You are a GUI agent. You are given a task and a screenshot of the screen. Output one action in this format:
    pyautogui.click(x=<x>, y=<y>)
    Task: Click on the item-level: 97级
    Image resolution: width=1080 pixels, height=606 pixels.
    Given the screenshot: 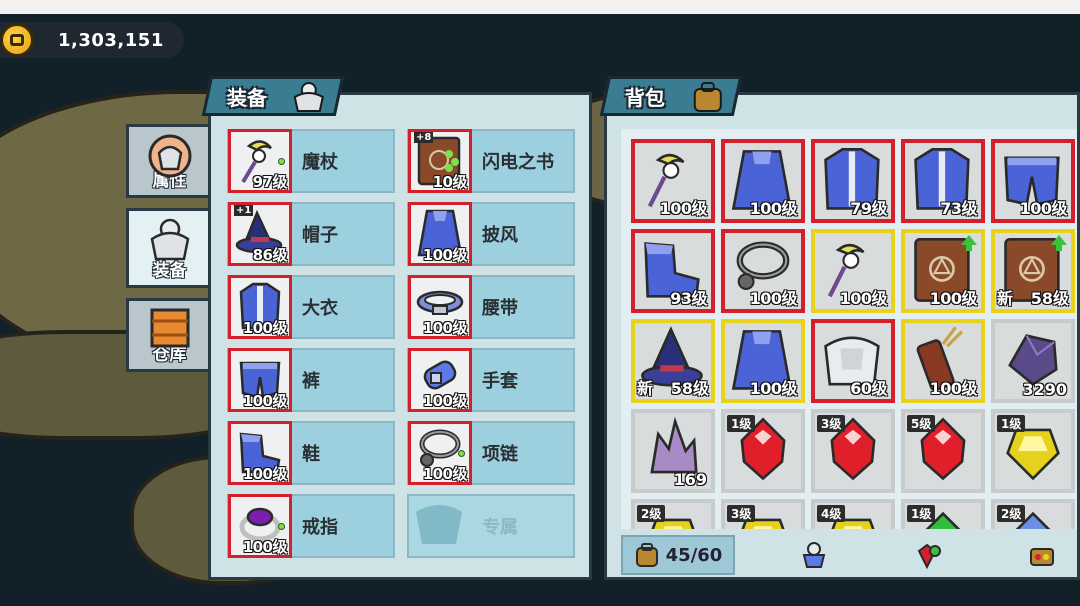 What is the action you would take?
    pyautogui.click(x=270, y=182)
    